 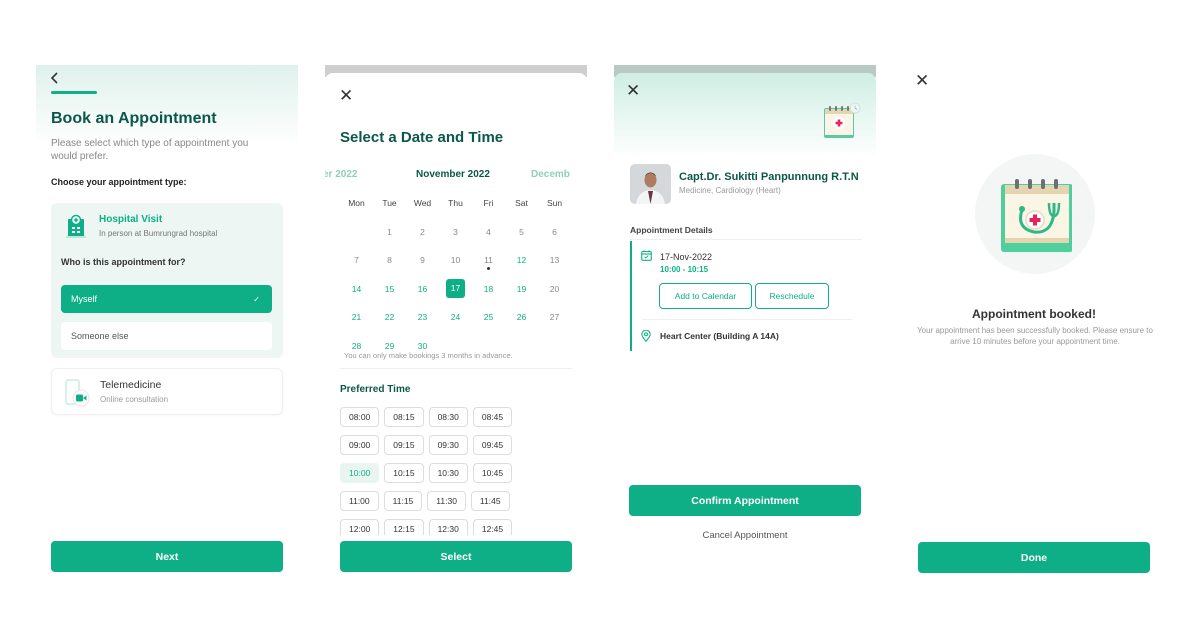 I want to click on calendar-day: 20, so click(x=554, y=289).